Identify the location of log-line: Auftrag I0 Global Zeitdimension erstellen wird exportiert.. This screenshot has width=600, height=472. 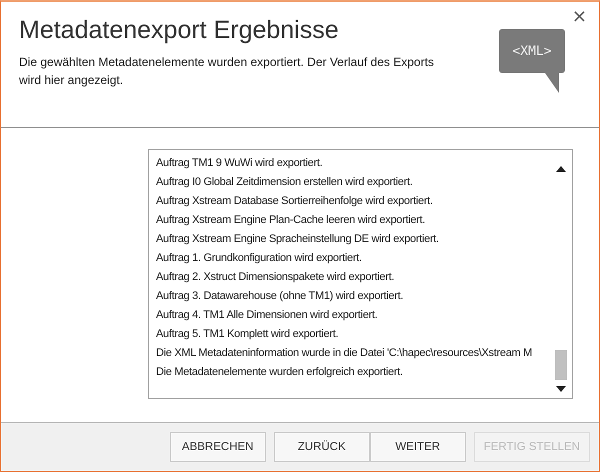
(285, 182).